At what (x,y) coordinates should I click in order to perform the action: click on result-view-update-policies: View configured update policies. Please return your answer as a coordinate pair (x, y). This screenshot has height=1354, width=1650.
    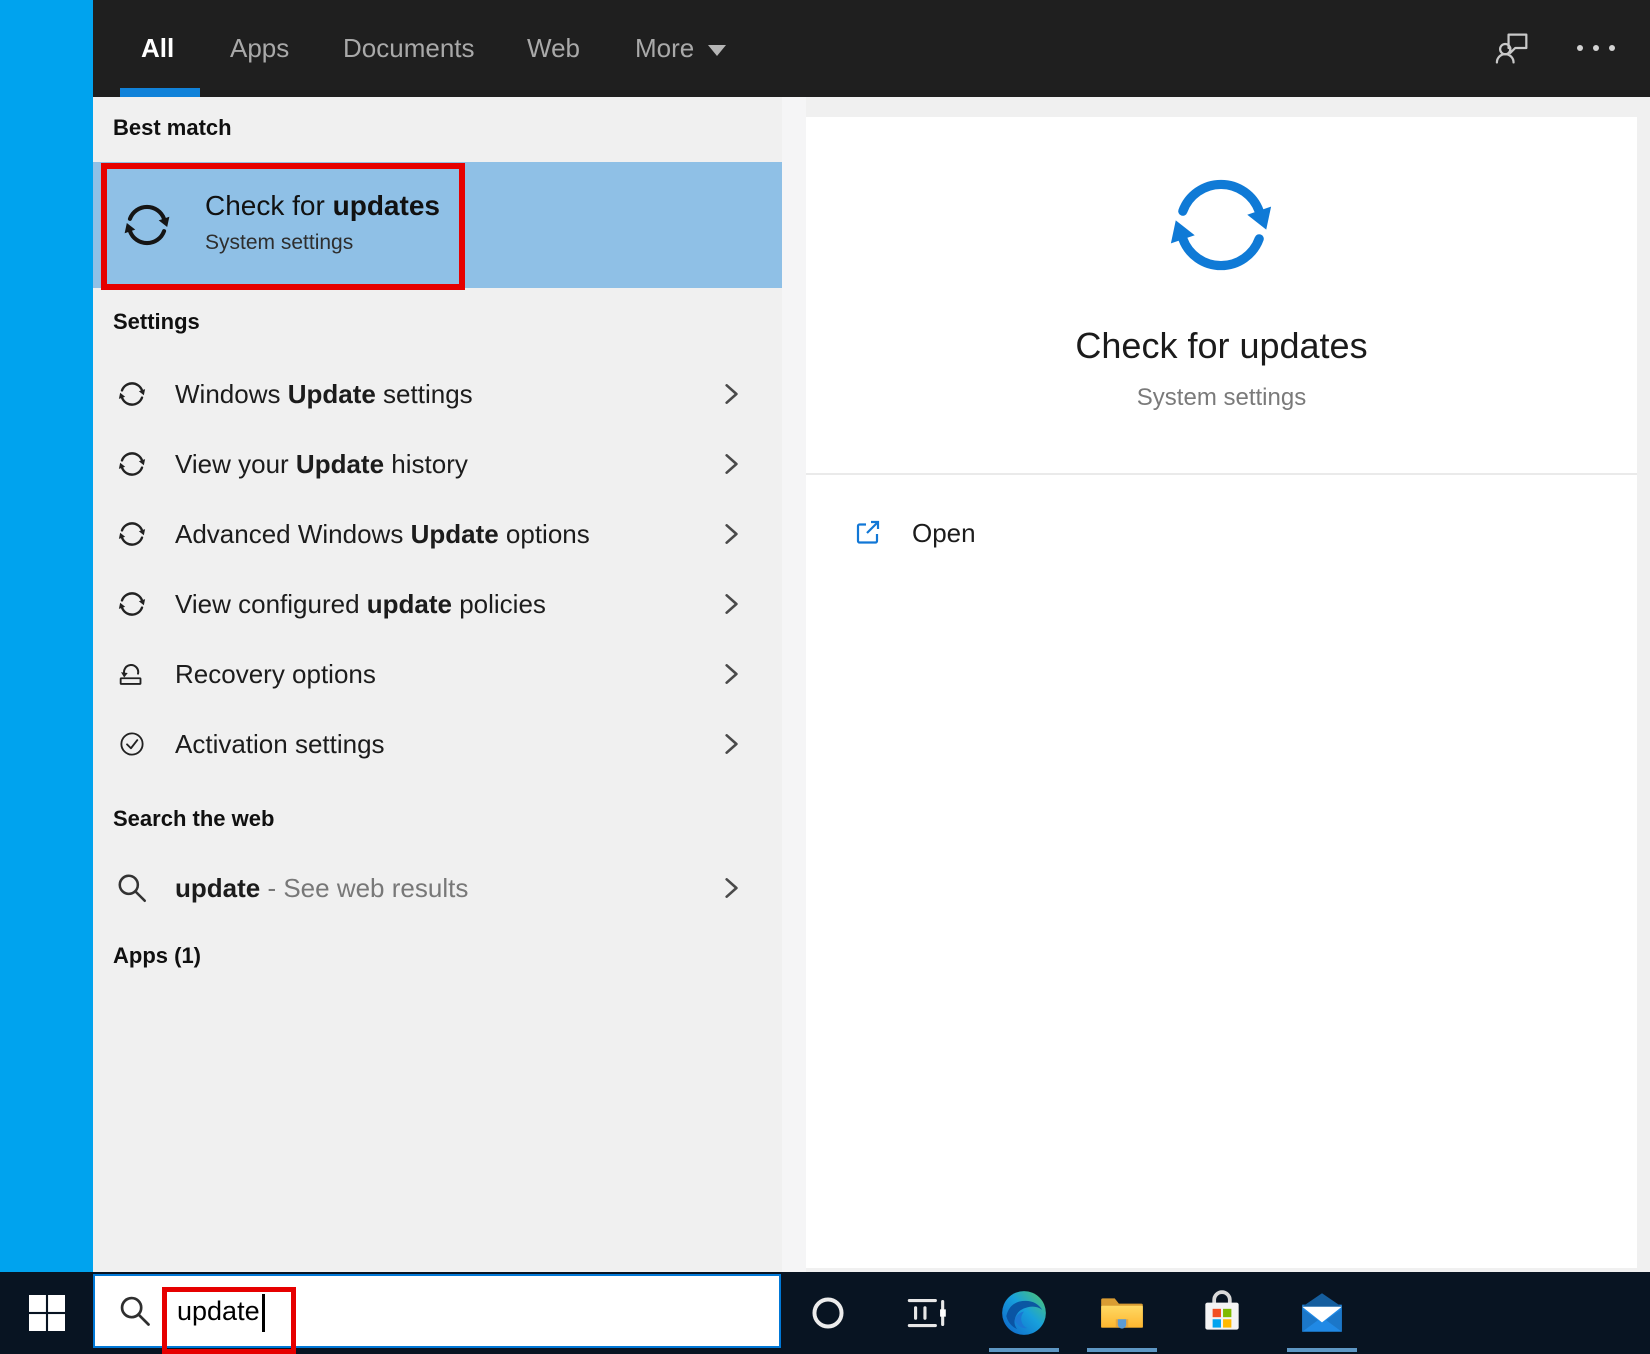
    Looking at the image, I should click on (437, 604).